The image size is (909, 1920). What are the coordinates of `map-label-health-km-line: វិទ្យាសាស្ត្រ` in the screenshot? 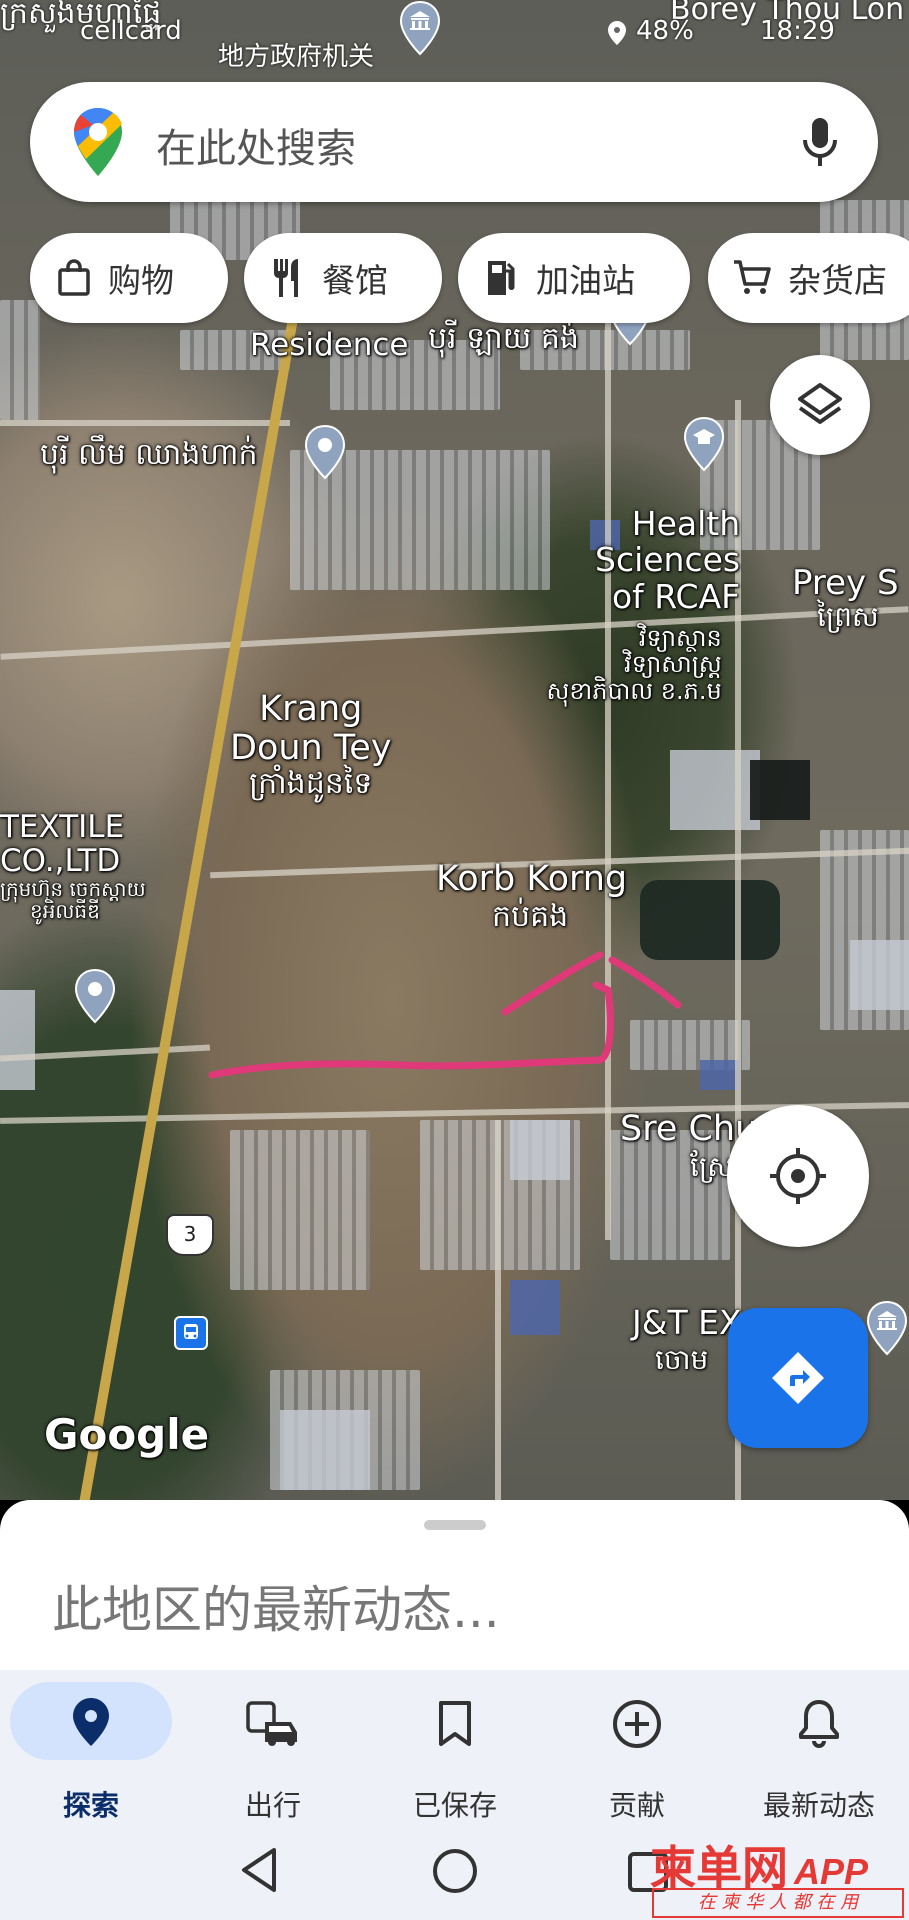 It's located at (673, 664).